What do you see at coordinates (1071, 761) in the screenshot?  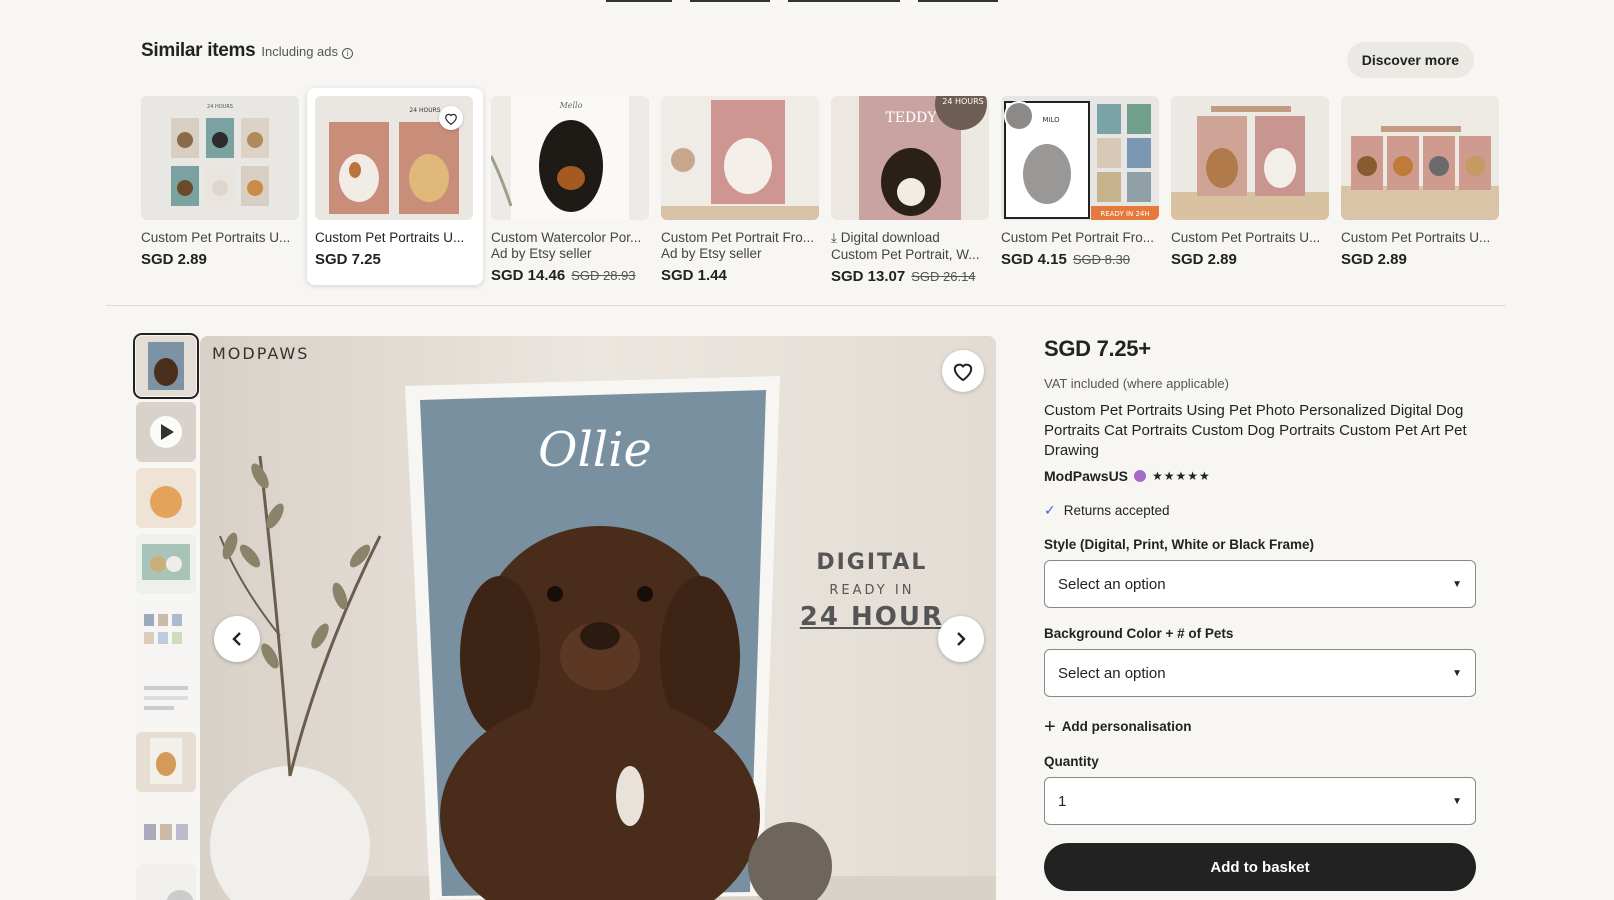 I see `quantity-label: Quantity` at bounding box center [1071, 761].